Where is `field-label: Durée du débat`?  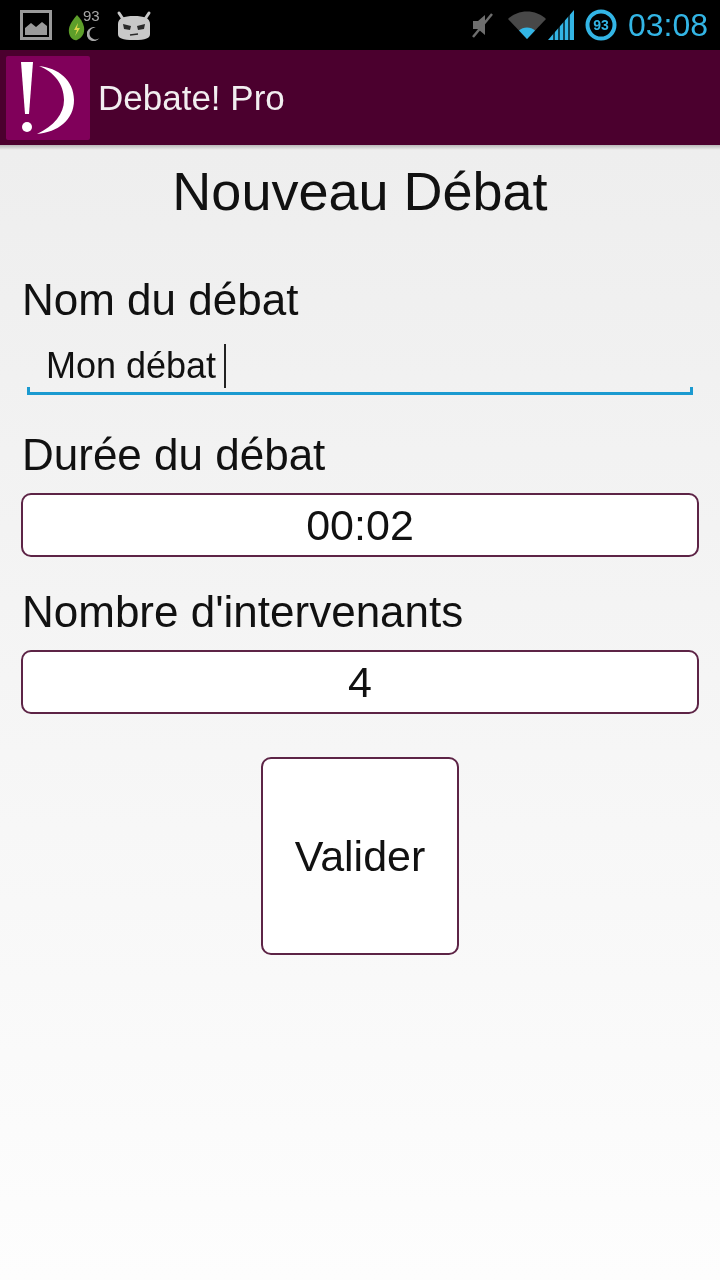
field-label: Durée du débat is located at coordinates (173, 455).